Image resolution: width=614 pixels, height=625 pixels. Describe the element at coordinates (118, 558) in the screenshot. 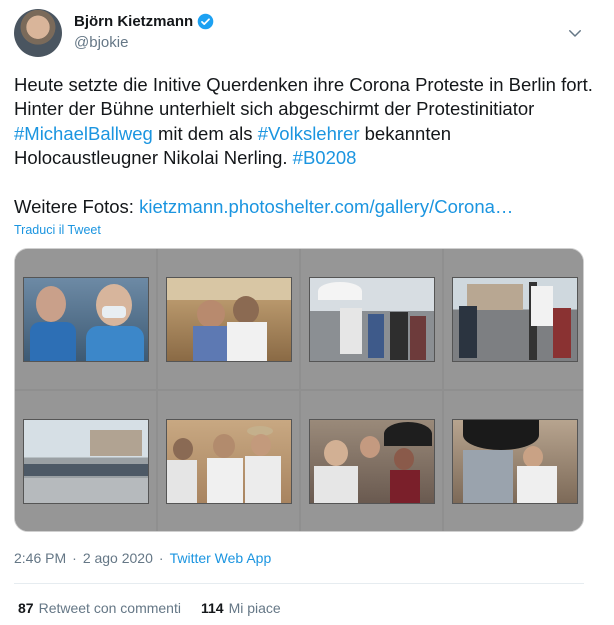

I see `tweet-date: 2 ago 2020` at that location.